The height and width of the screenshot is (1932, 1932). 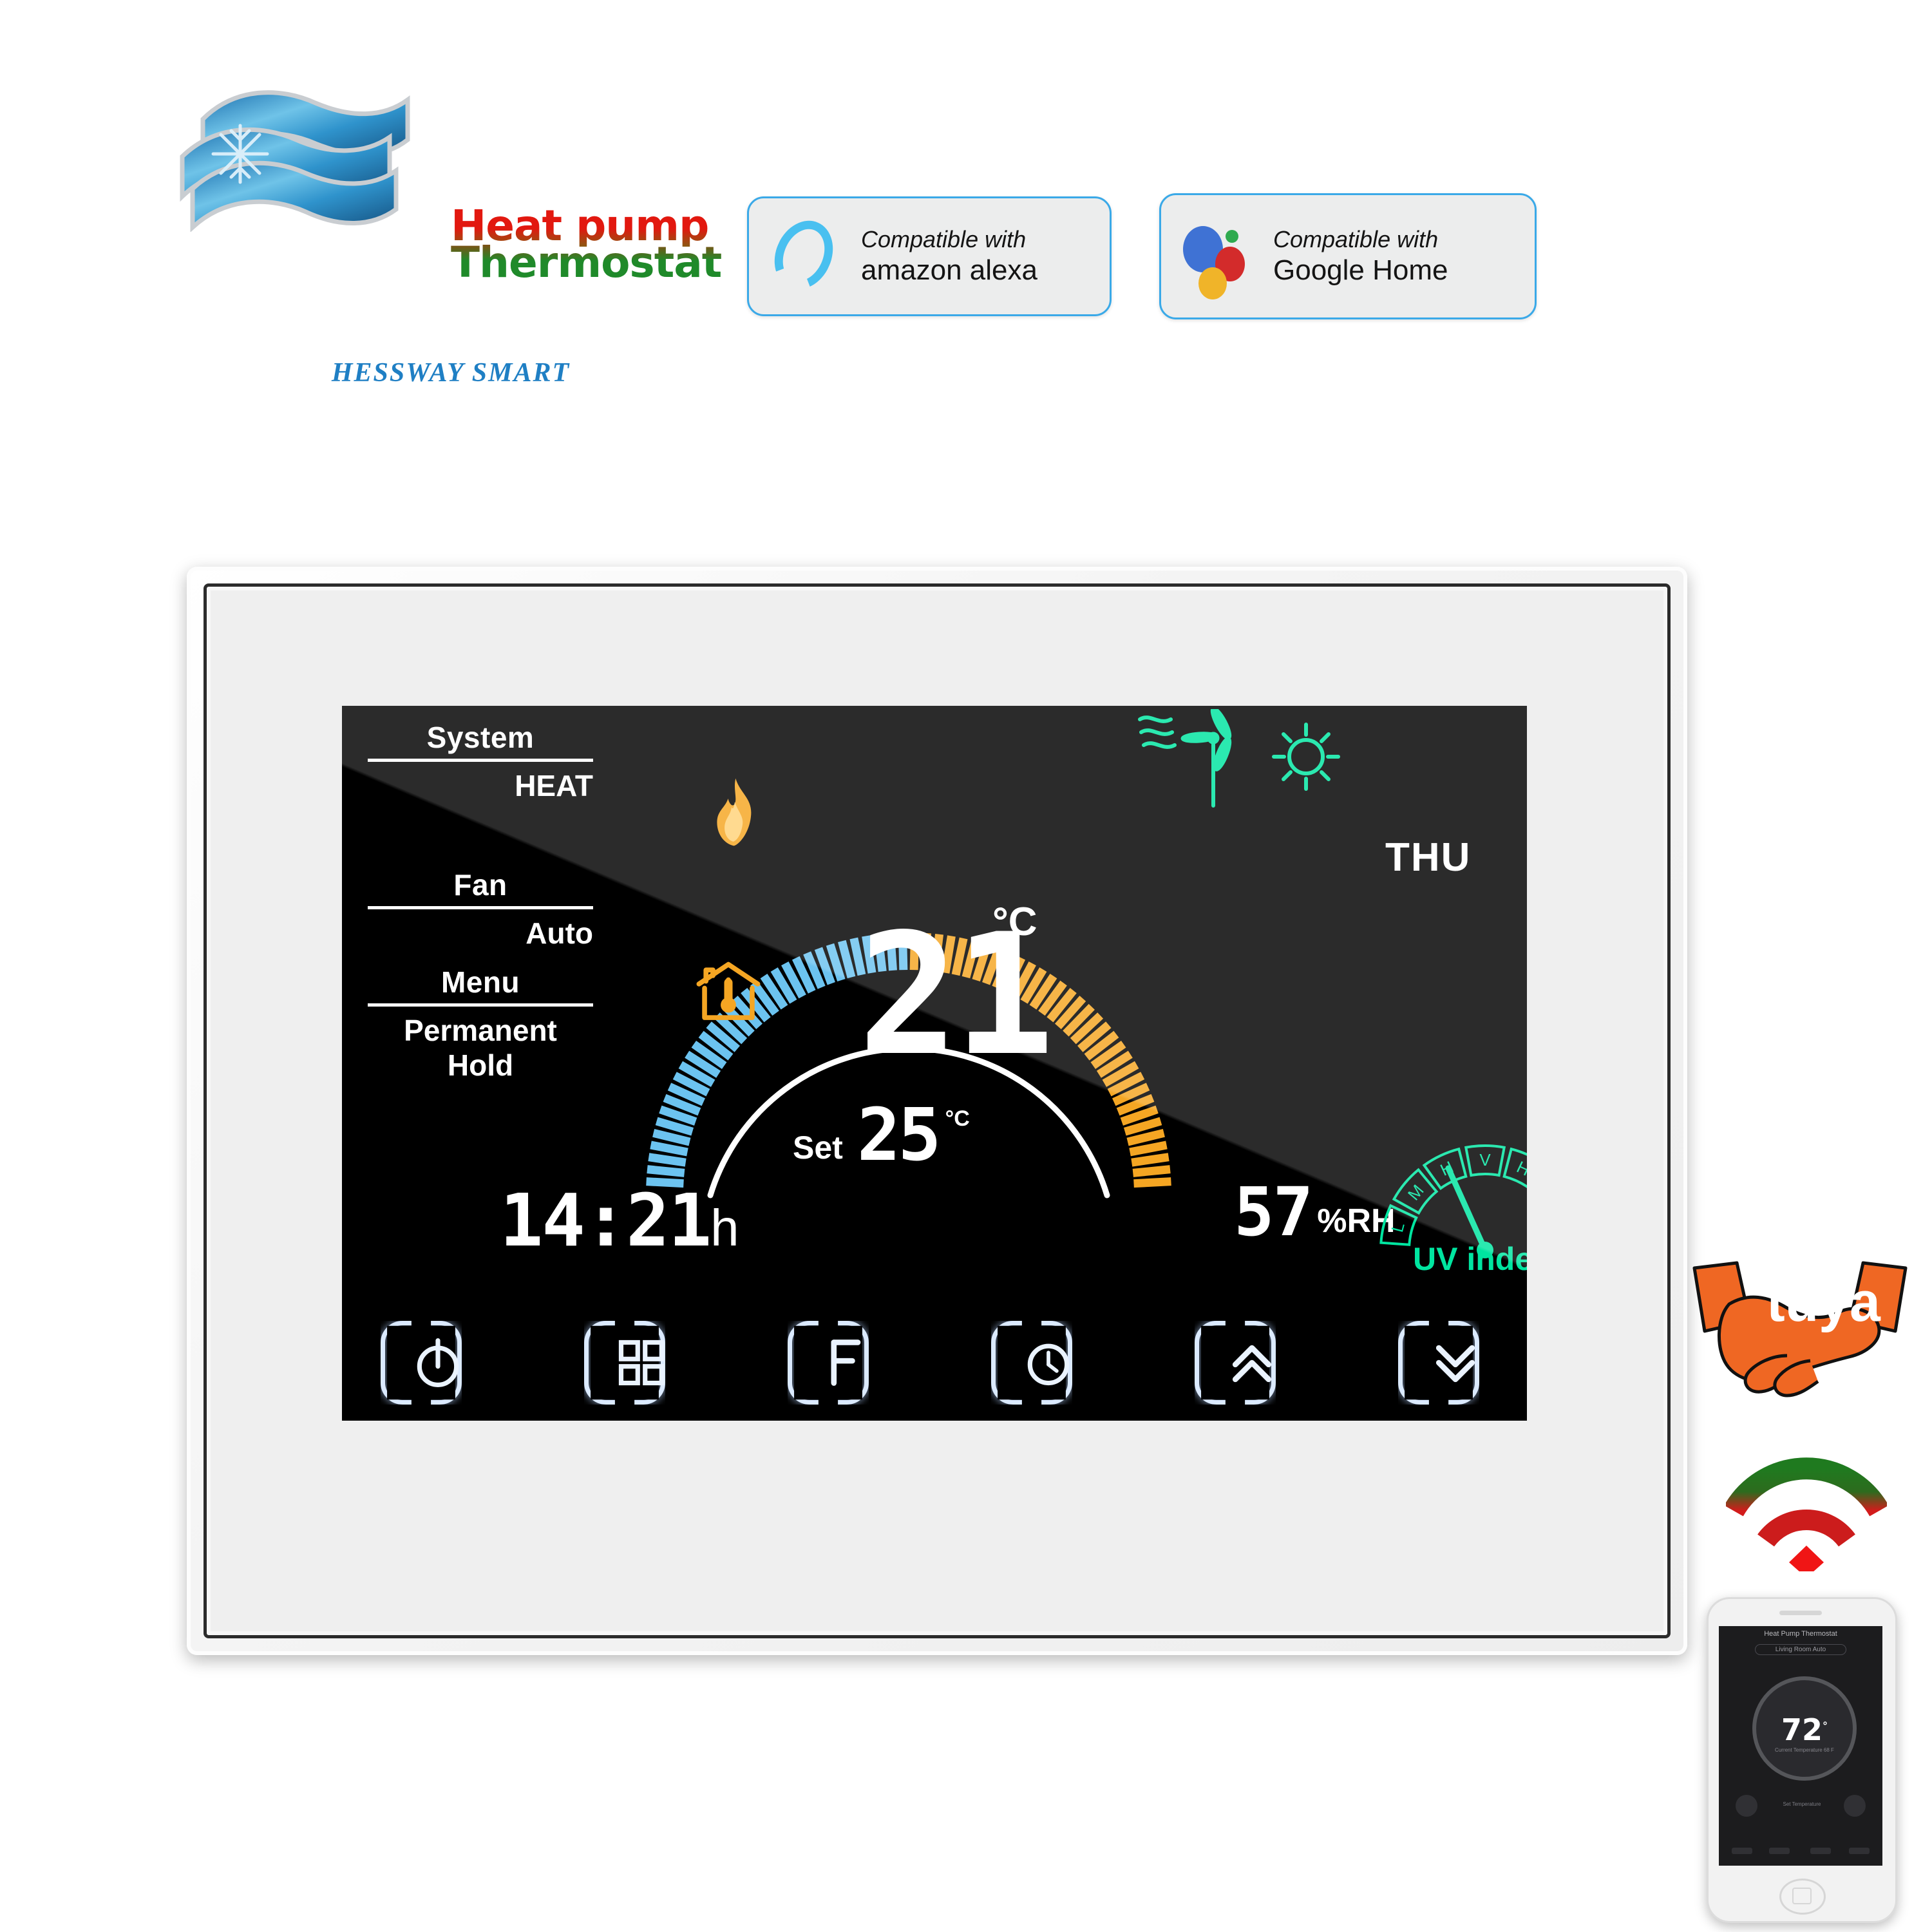 What do you see at coordinates (938, 1366) in the screenshot?
I see `touch-button-row` at bounding box center [938, 1366].